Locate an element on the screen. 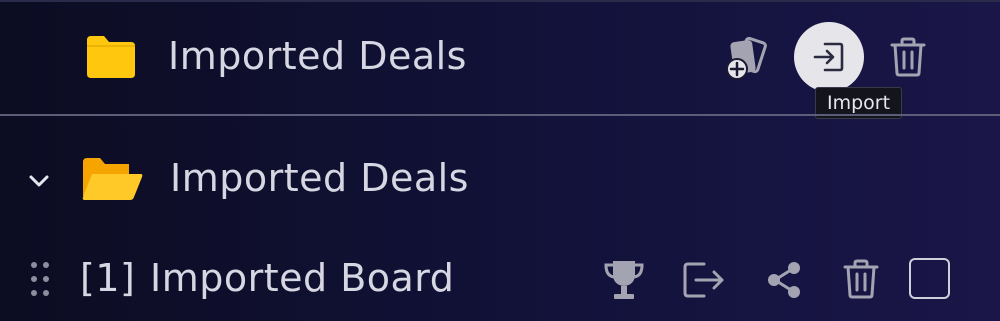  trophy-icon is located at coordinates (624, 280).